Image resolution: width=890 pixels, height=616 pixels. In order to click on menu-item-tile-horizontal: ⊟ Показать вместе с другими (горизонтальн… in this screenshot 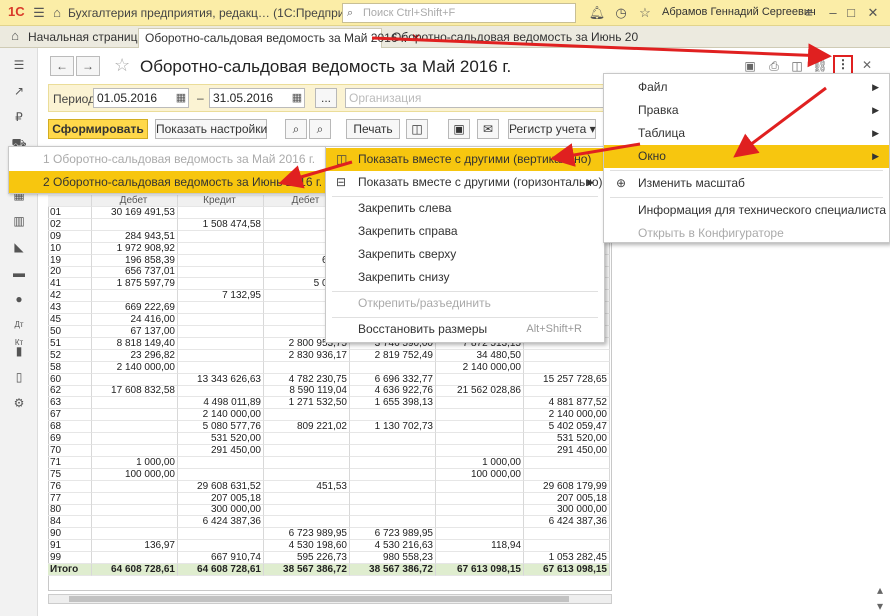, I will do `click(465, 182)`.